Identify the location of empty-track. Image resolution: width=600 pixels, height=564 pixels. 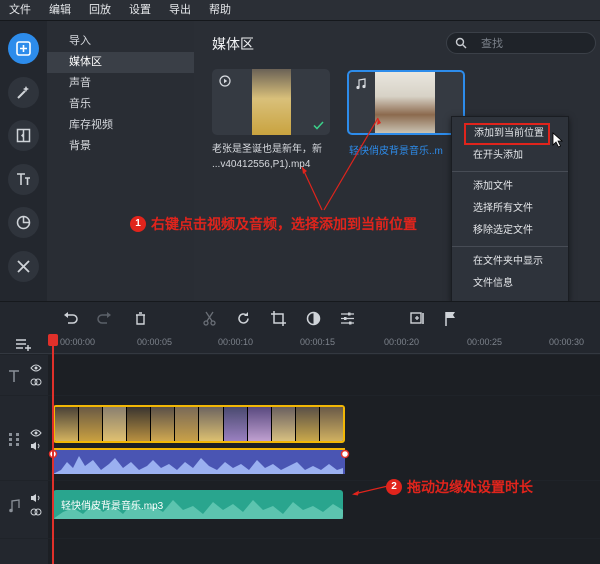
(300, 551).